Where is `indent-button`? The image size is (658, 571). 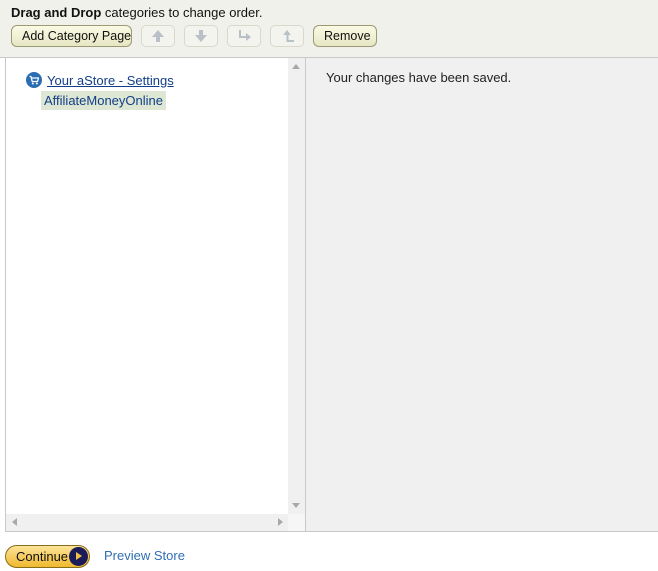 indent-button is located at coordinates (244, 36).